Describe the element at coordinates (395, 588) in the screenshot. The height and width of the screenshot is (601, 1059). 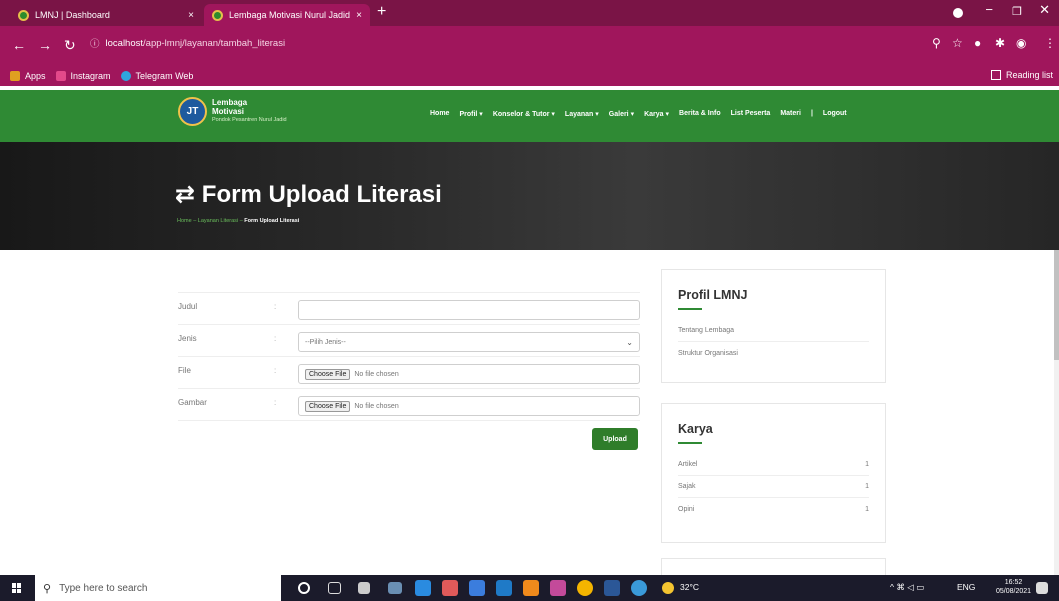
I see `camera-app-icon` at that location.